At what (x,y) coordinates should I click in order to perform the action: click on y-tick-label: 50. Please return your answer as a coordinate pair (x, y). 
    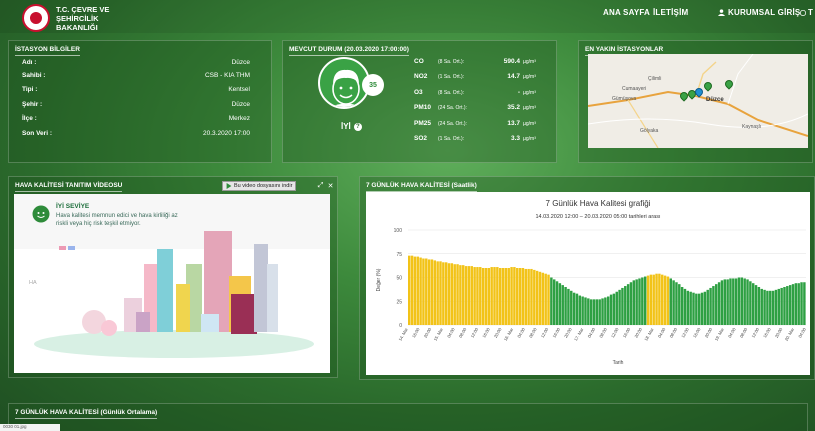
    Looking at the image, I should click on (399, 279).